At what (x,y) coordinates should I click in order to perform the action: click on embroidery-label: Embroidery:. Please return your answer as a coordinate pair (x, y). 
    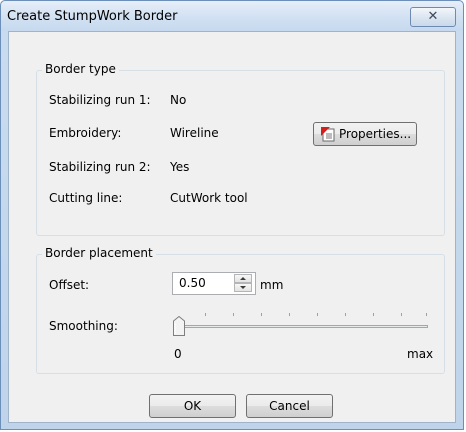
    Looking at the image, I should click on (85, 133).